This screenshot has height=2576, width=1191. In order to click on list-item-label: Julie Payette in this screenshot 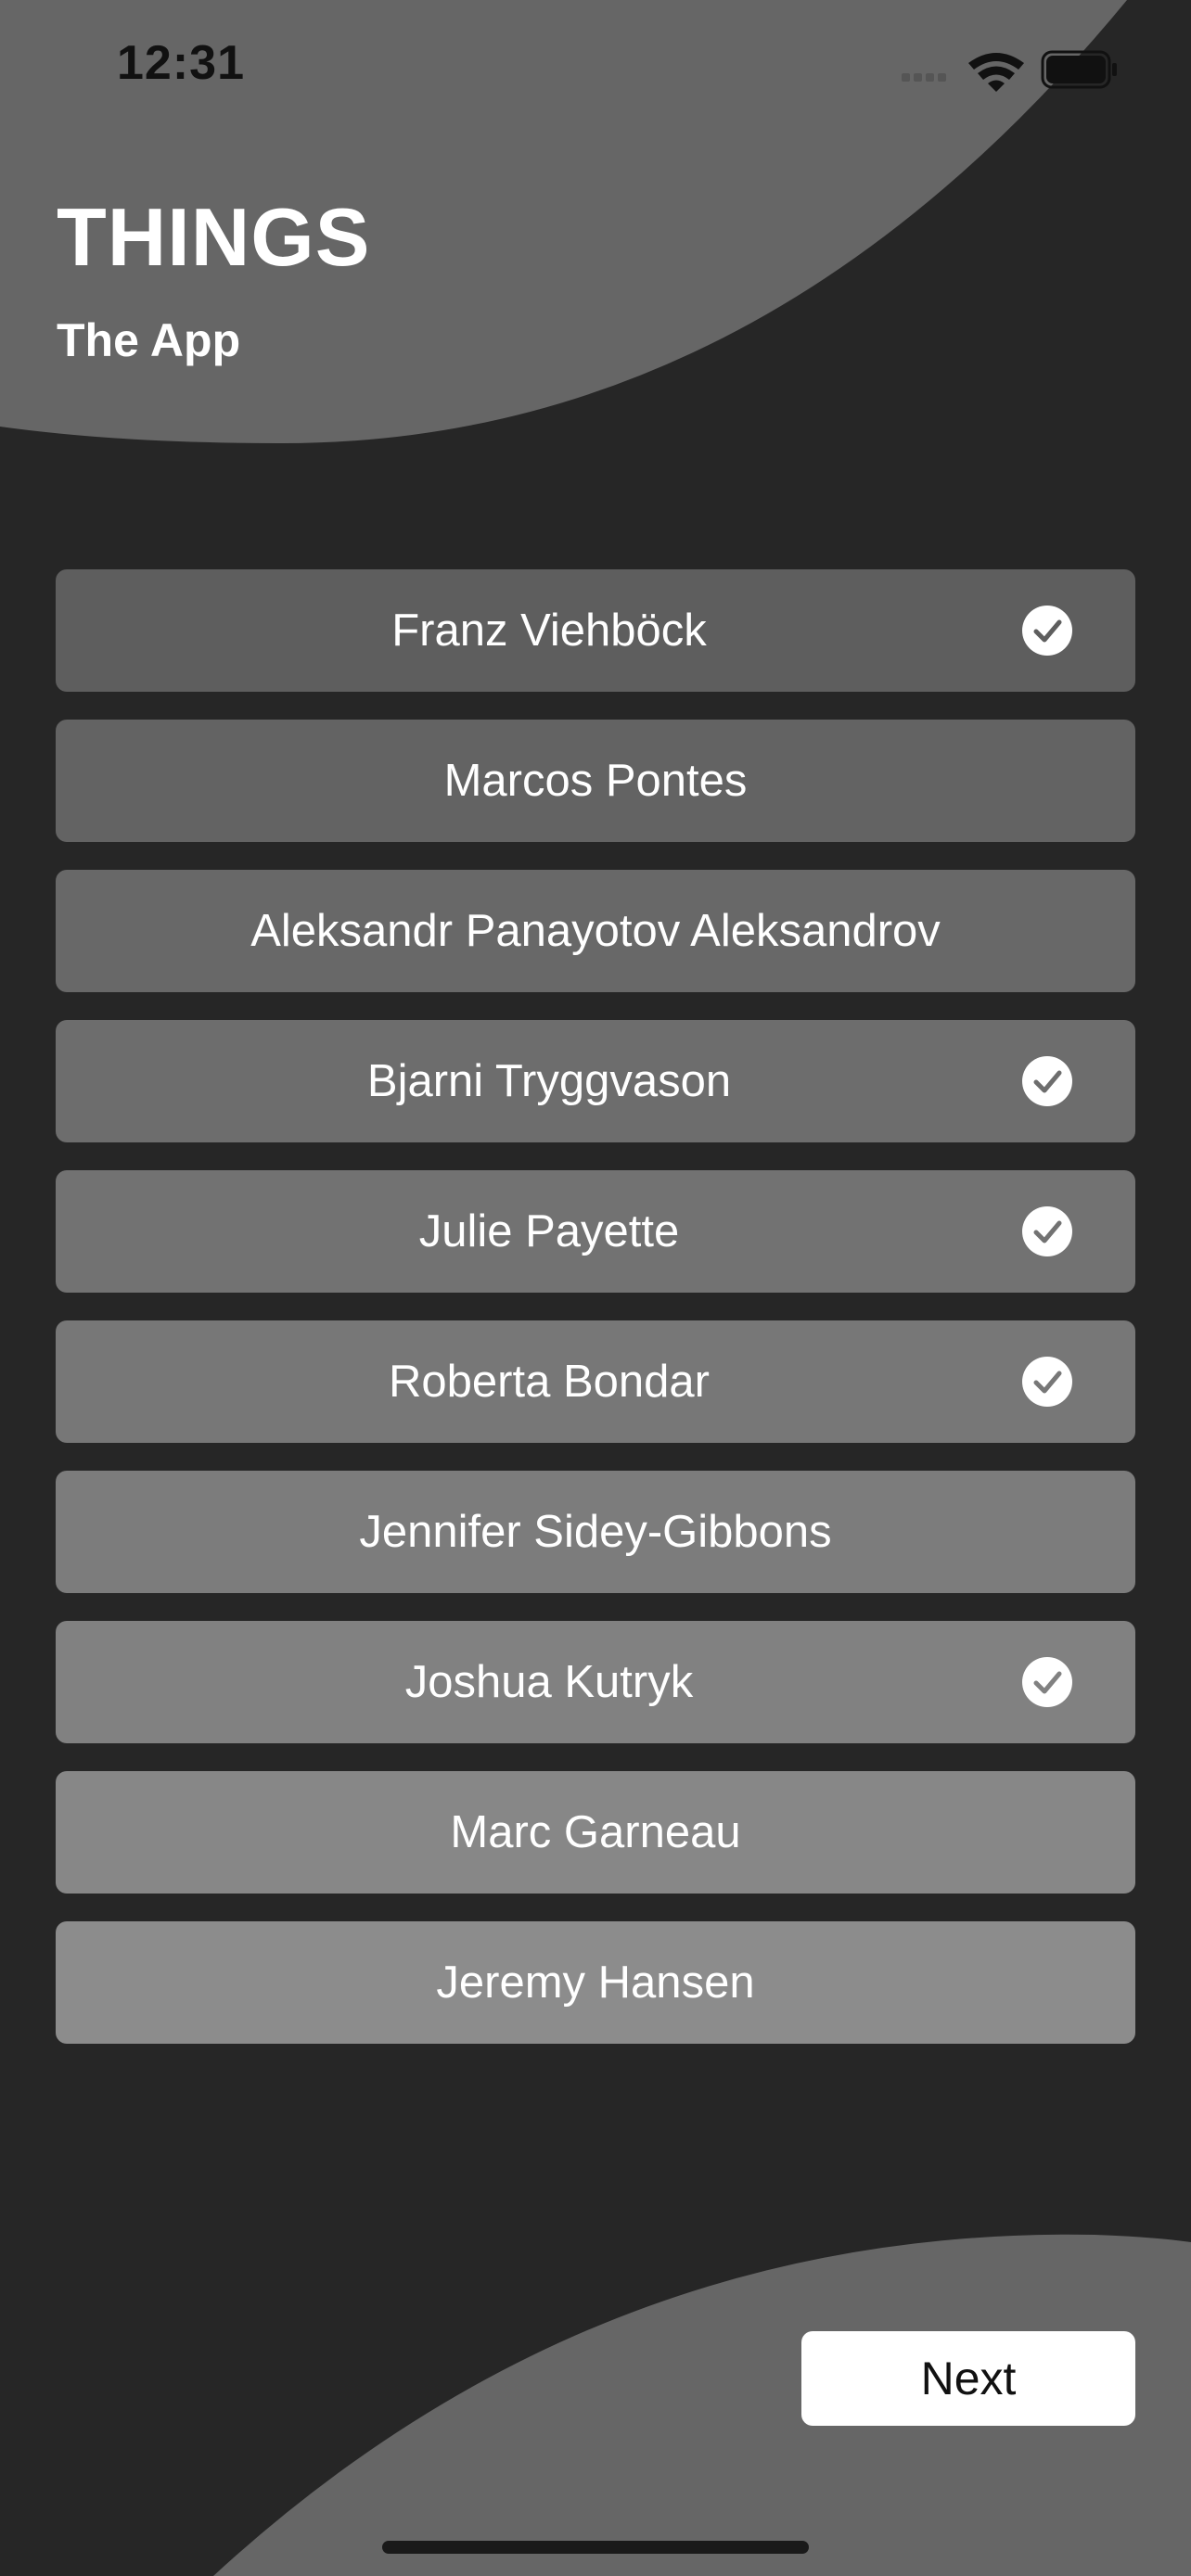, I will do `click(549, 1231)`.